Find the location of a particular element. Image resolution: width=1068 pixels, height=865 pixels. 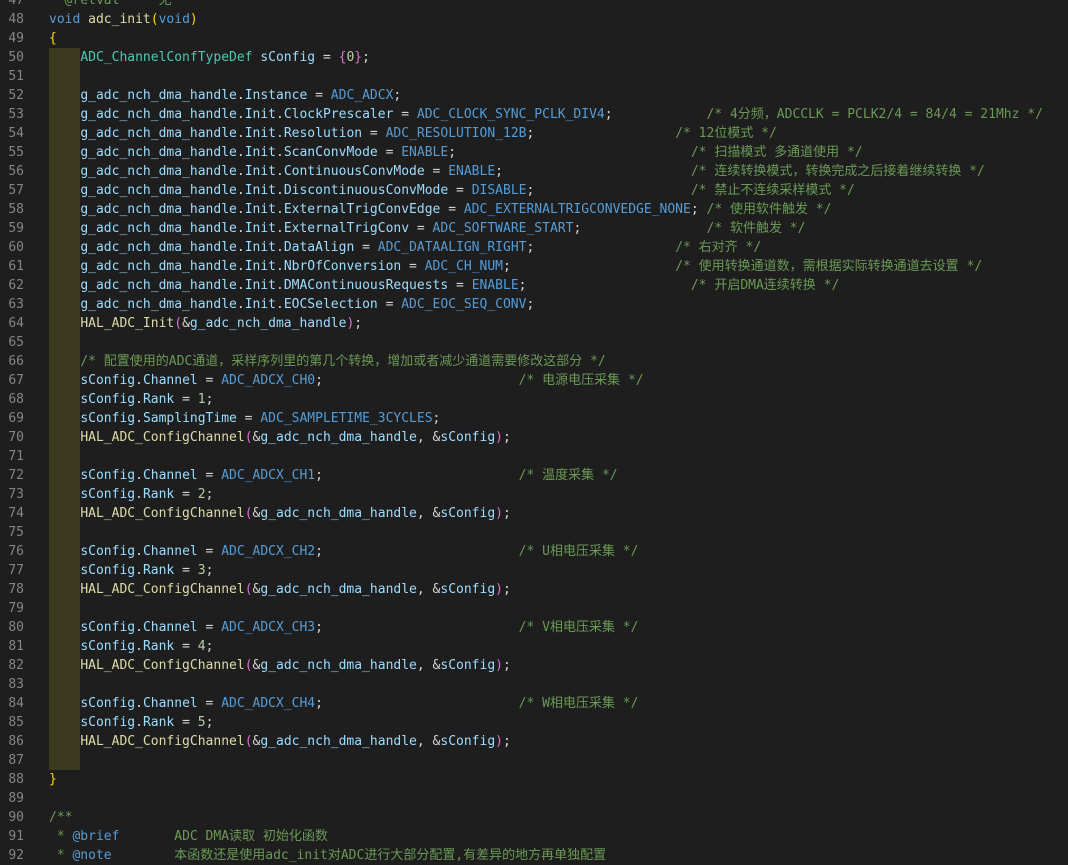

line-number: 77 is located at coordinates (16, 570).